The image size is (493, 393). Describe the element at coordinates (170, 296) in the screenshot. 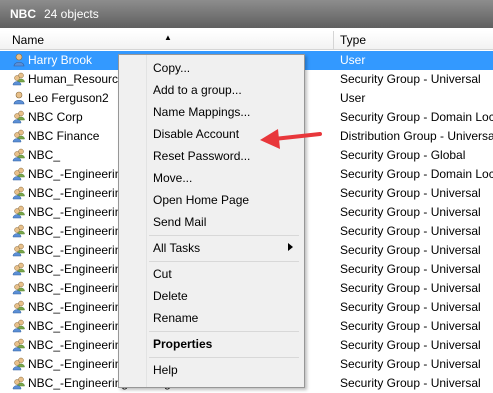

I see `menu-item-delete: Delete` at that location.